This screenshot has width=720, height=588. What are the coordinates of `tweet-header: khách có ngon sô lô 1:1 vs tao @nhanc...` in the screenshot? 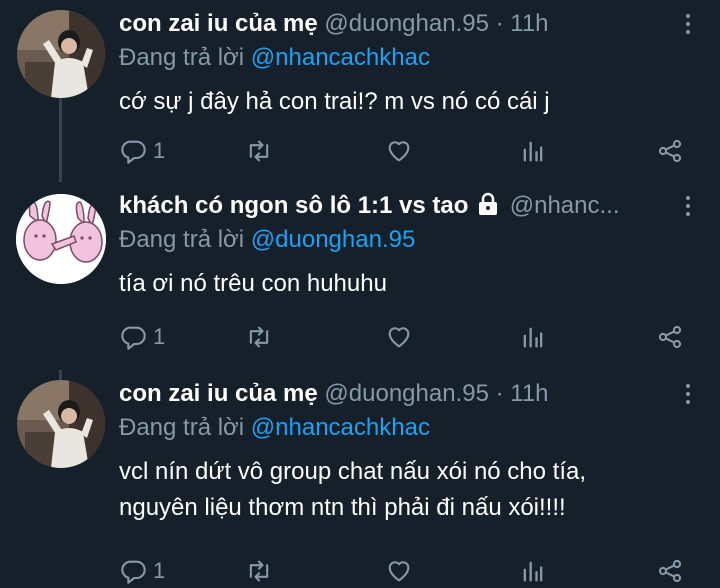 It's located at (394, 206).